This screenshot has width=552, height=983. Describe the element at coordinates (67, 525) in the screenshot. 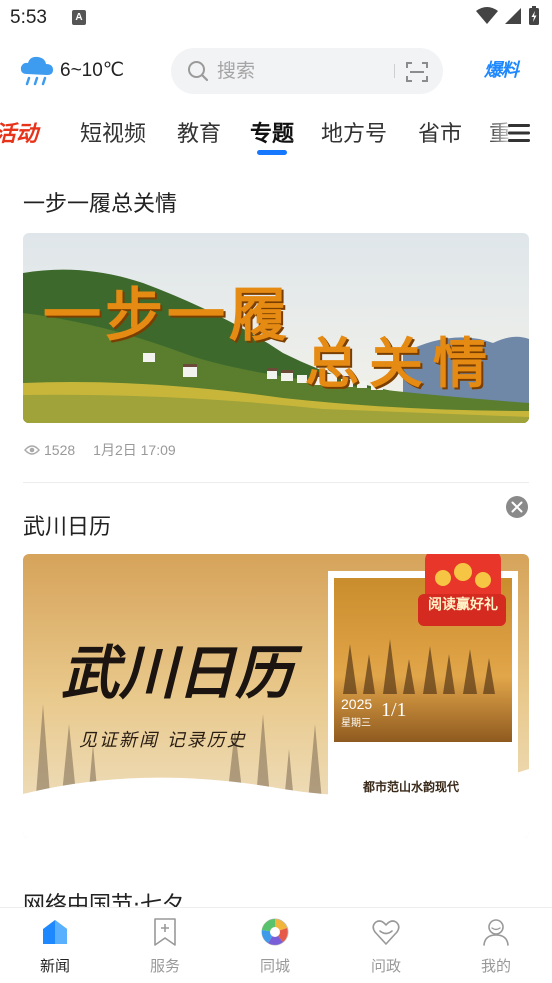

I see `article-title: 武川日历` at that location.